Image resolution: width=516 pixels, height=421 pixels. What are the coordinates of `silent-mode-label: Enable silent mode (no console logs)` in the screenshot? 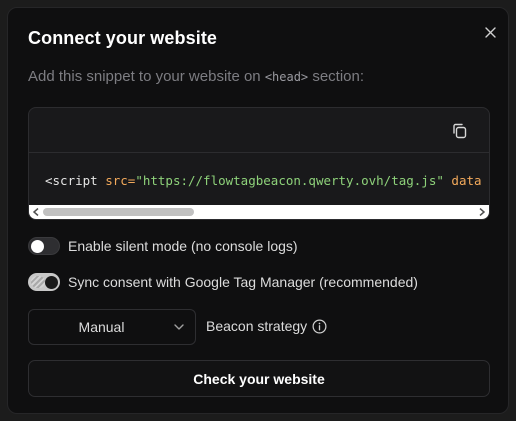 It's located at (183, 246).